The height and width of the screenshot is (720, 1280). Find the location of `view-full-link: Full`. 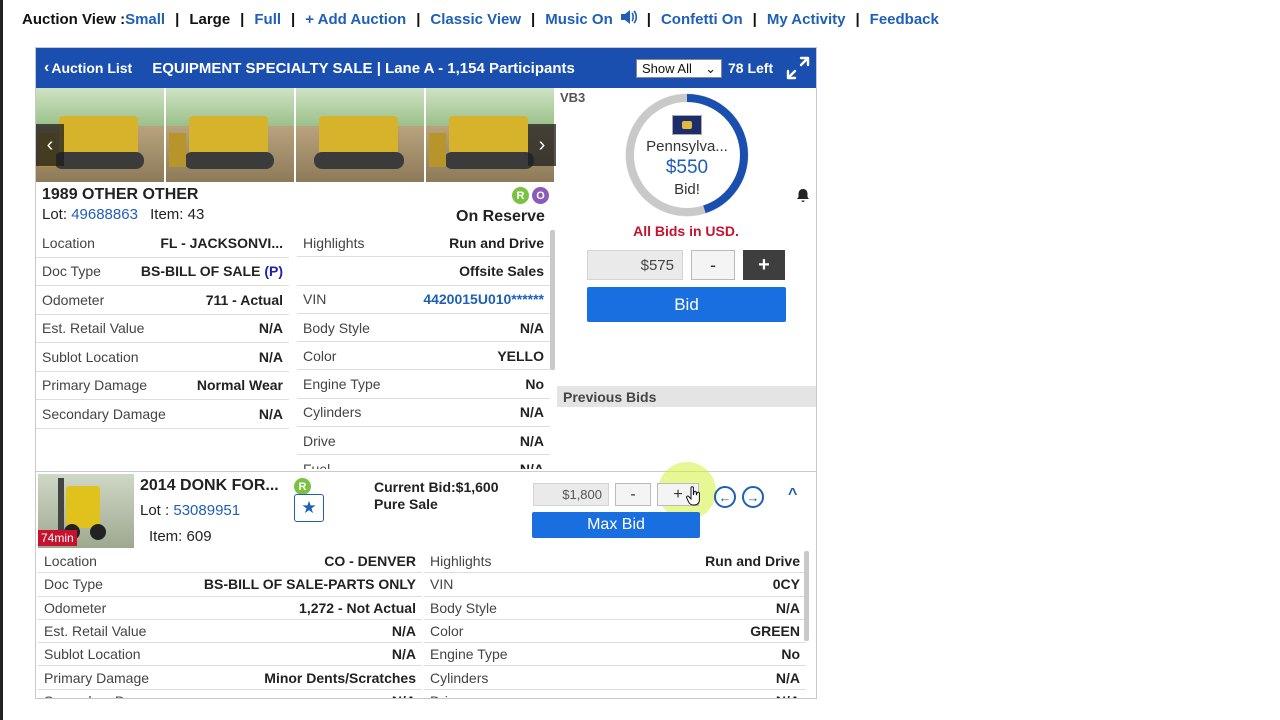

view-full-link: Full is located at coordinates (267, 19).